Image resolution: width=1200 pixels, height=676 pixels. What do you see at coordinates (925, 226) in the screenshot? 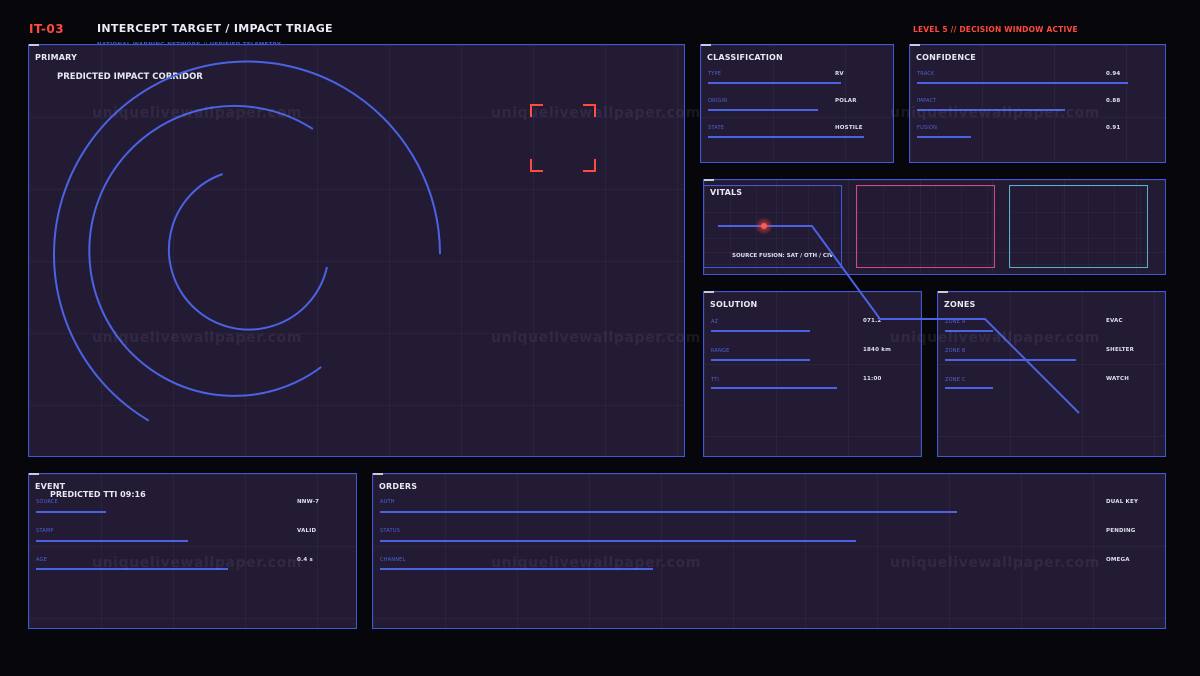
I see `vitals-feed-secondary` at bounding box center [925, 226].